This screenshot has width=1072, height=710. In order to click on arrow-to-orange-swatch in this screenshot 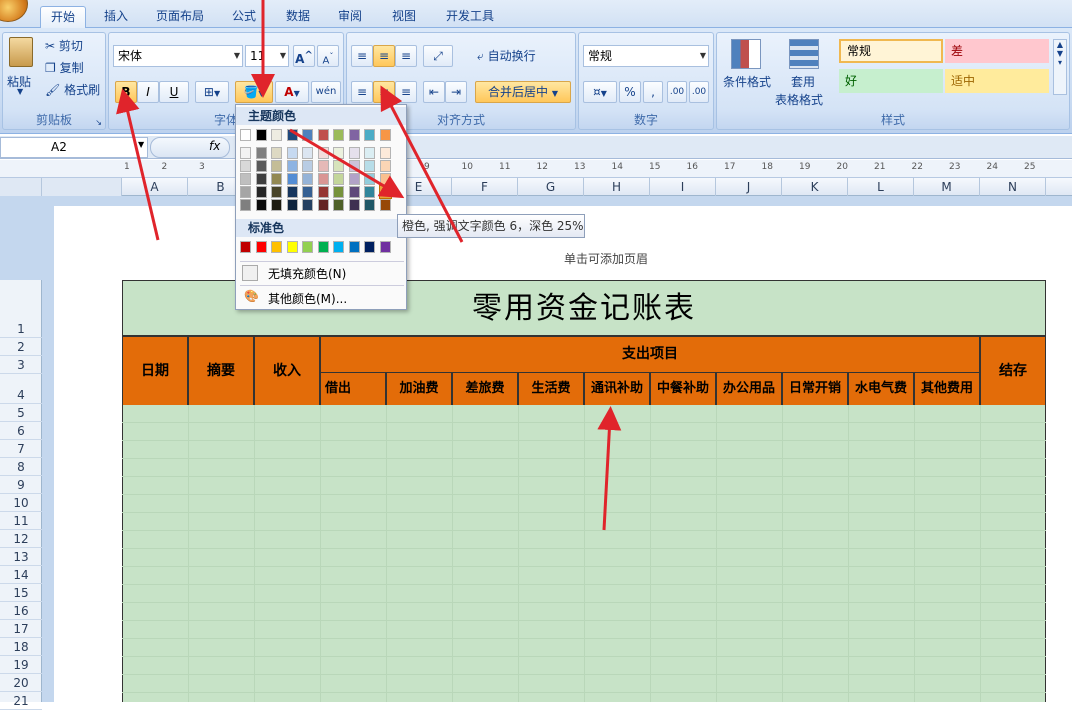, I will do `click(347, 163)`.